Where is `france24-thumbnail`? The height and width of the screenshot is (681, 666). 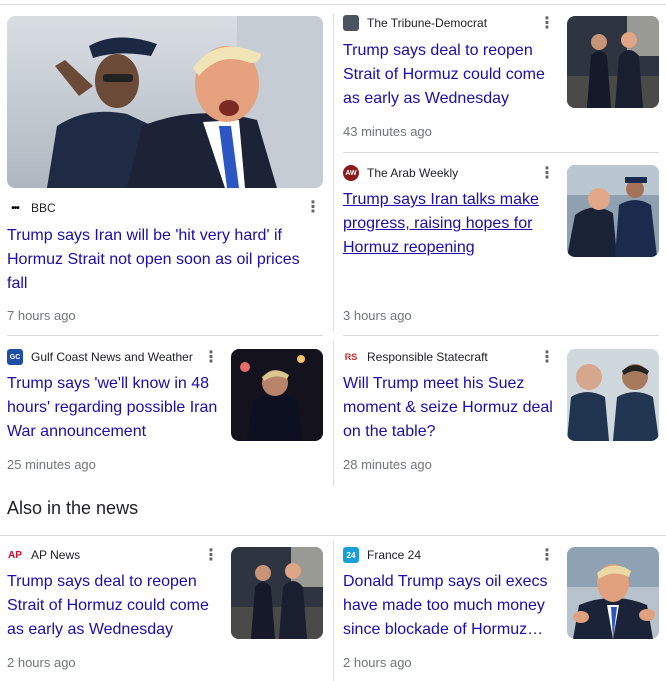 france24-thumbnail is located at coordinates (613, 593).